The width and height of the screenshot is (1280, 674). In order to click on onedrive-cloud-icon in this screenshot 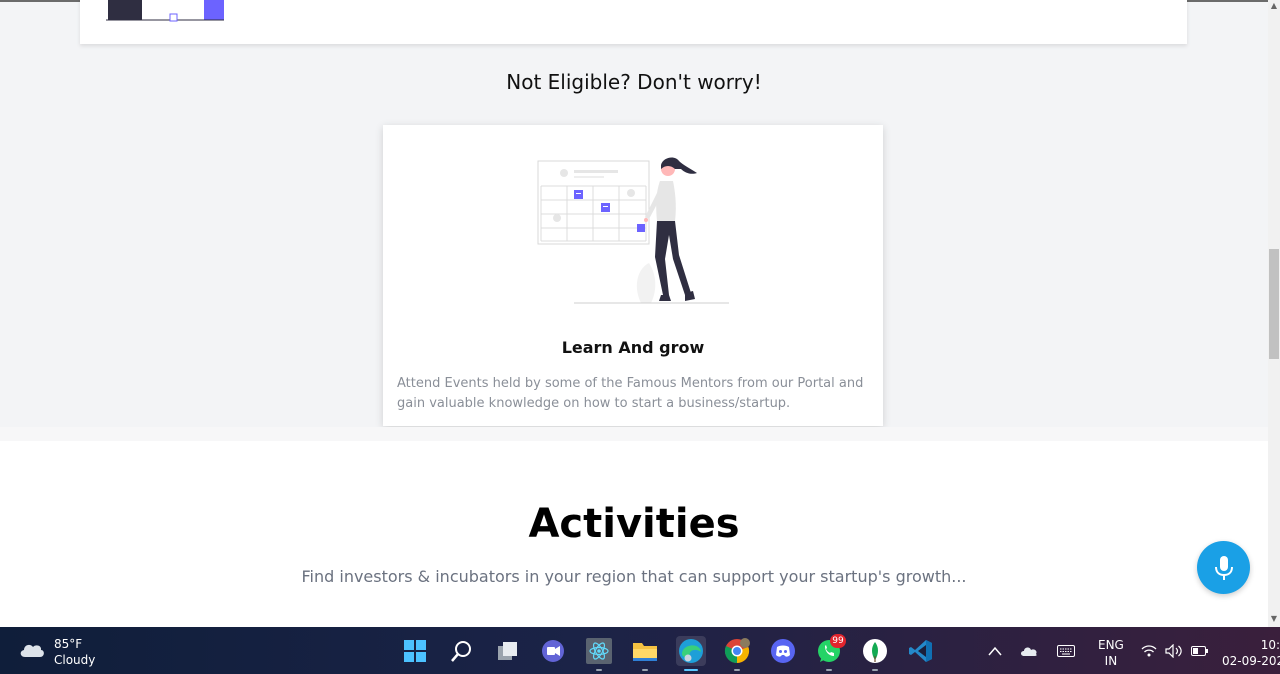, I will do `click(1029, 651)`.